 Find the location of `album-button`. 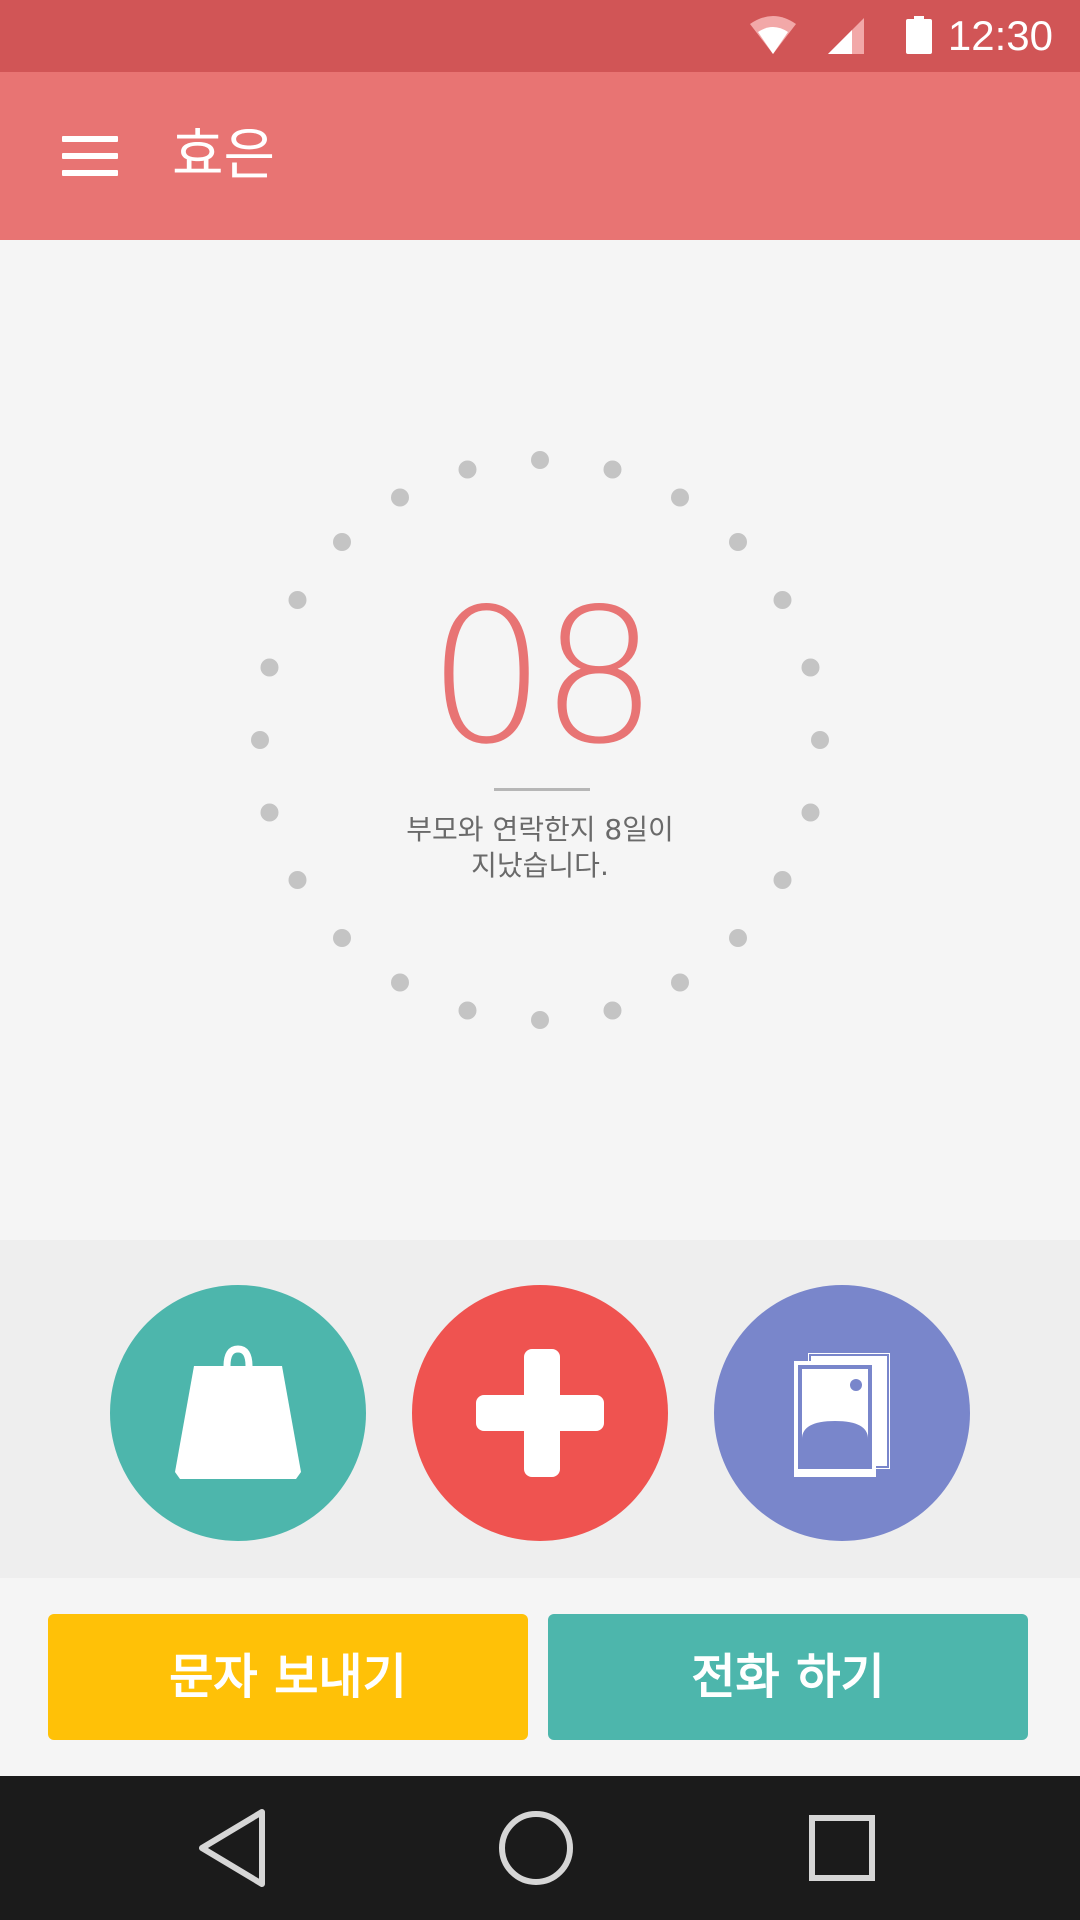

album-button is located at coordinates (842, 1413).